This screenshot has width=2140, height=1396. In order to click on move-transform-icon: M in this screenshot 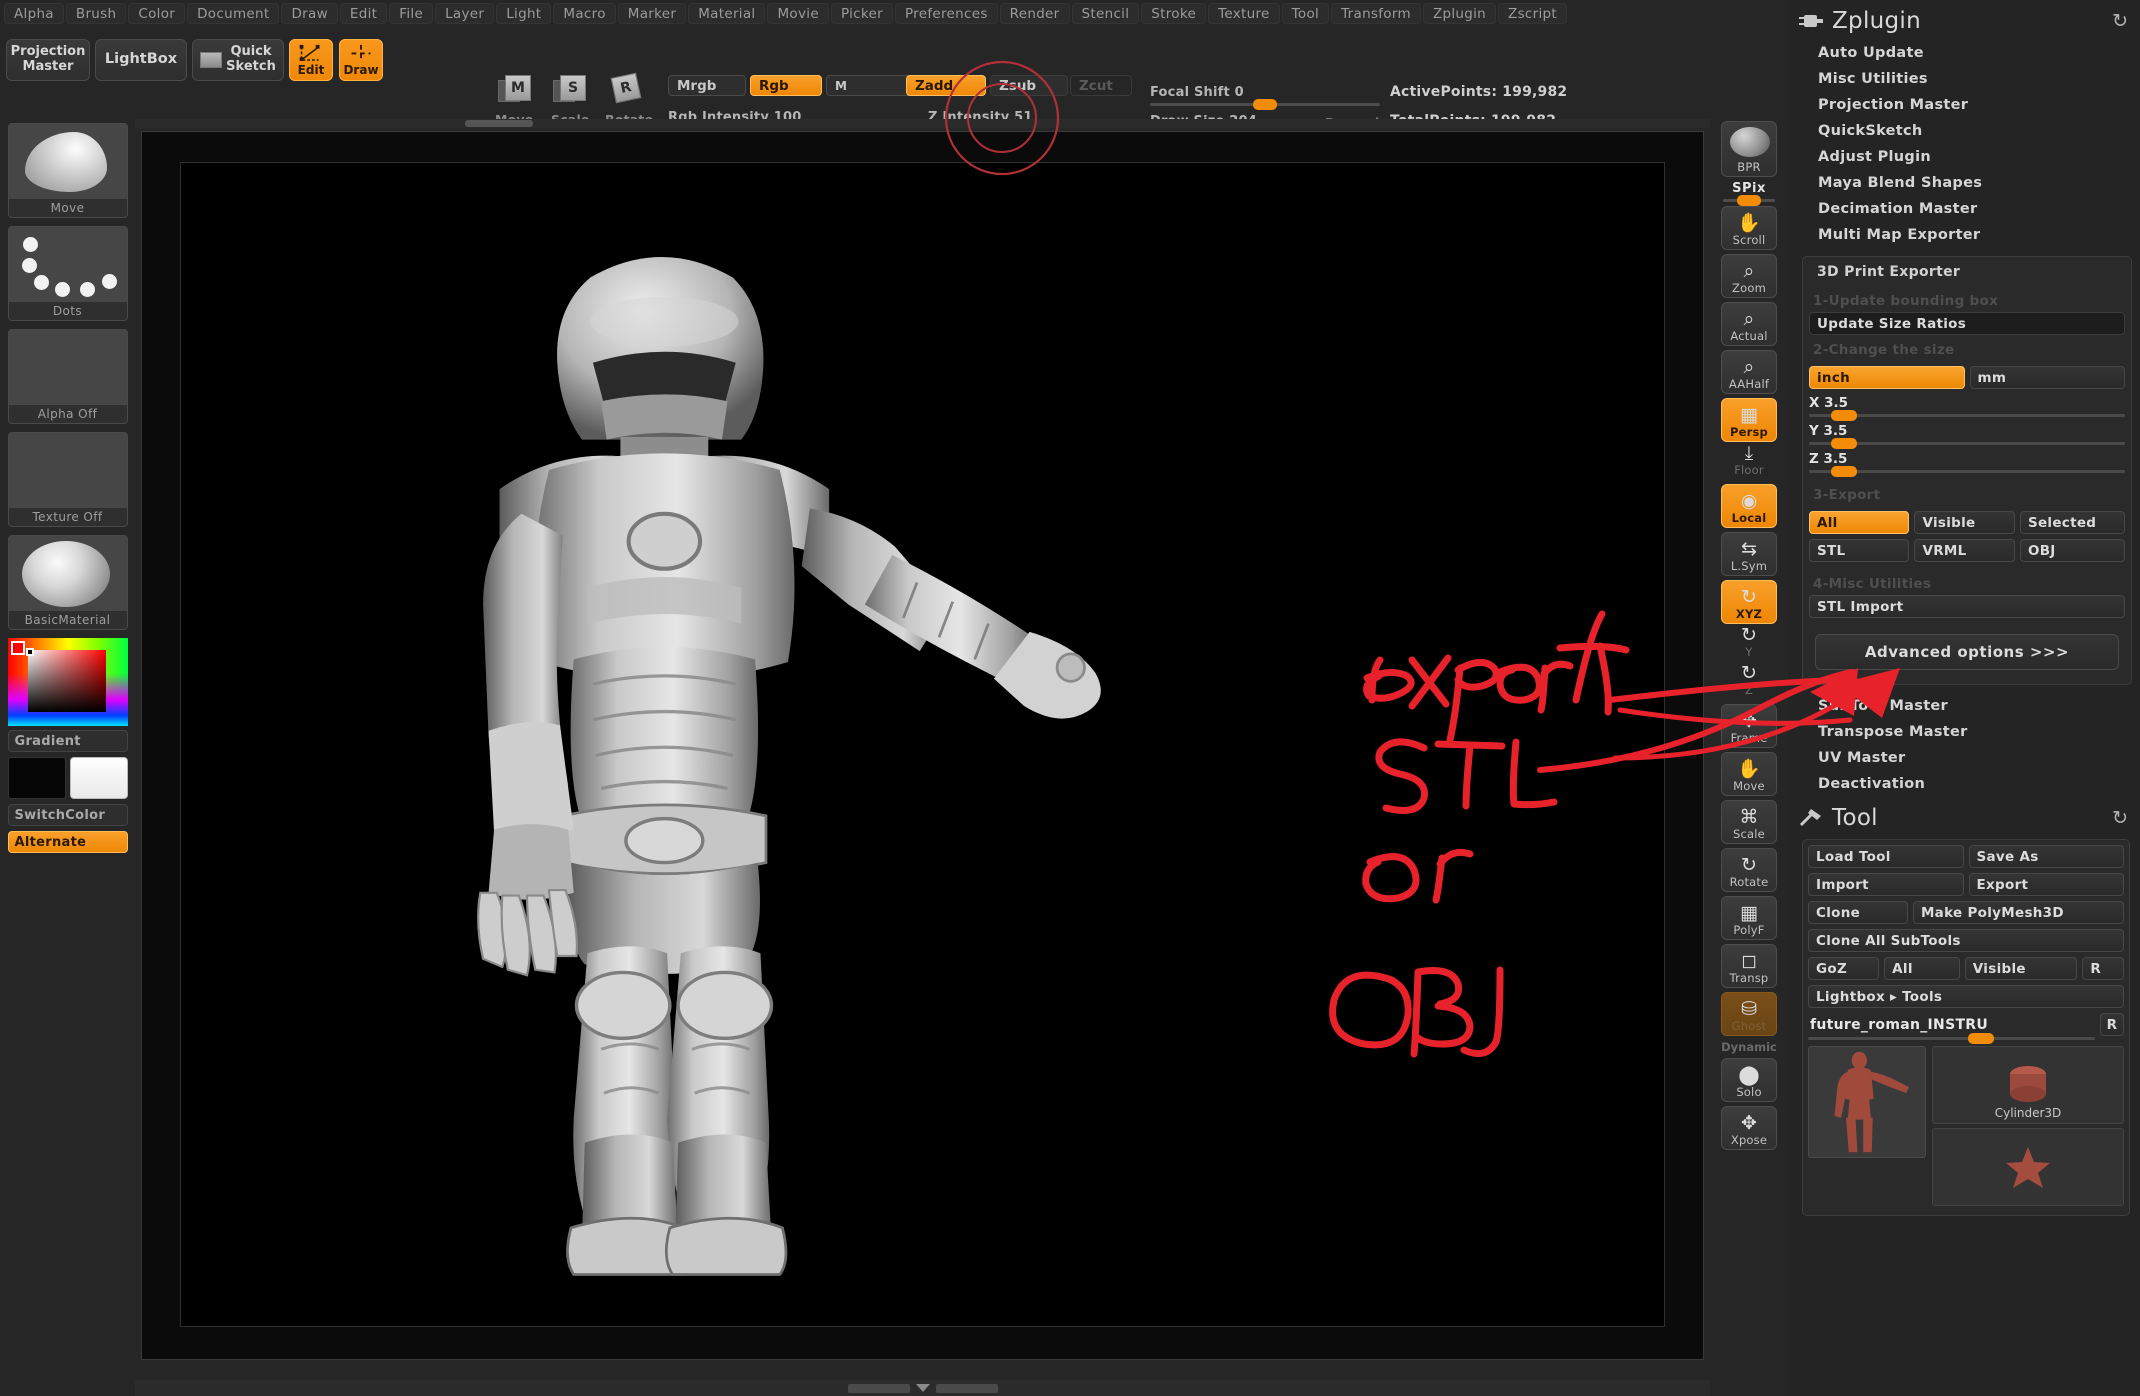, I will do `click(518, 88)`.